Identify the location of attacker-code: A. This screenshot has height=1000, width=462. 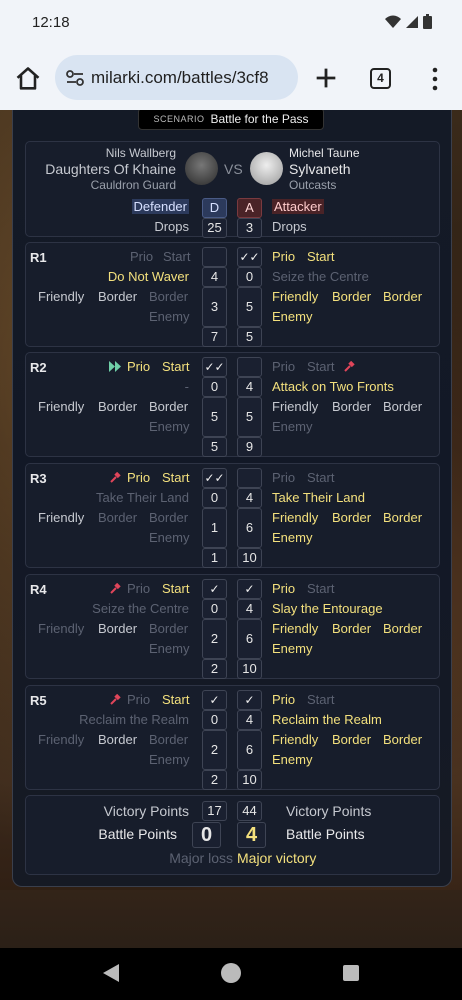
(249, 208).